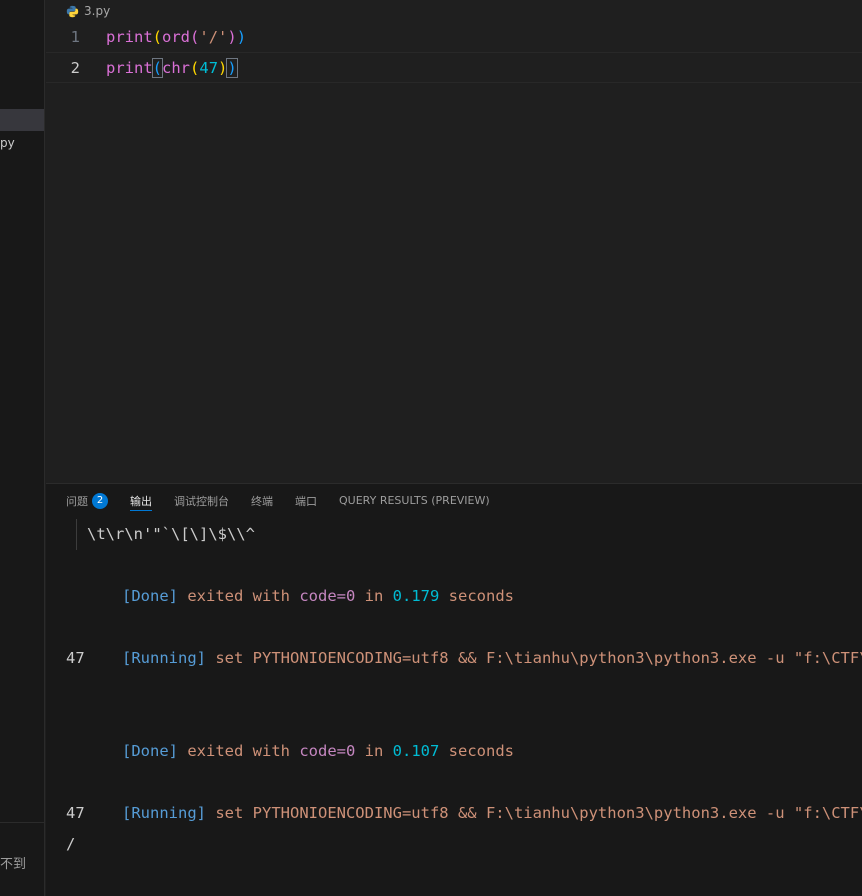  I want to click on tab-ports: 端口, so click(306, 500).